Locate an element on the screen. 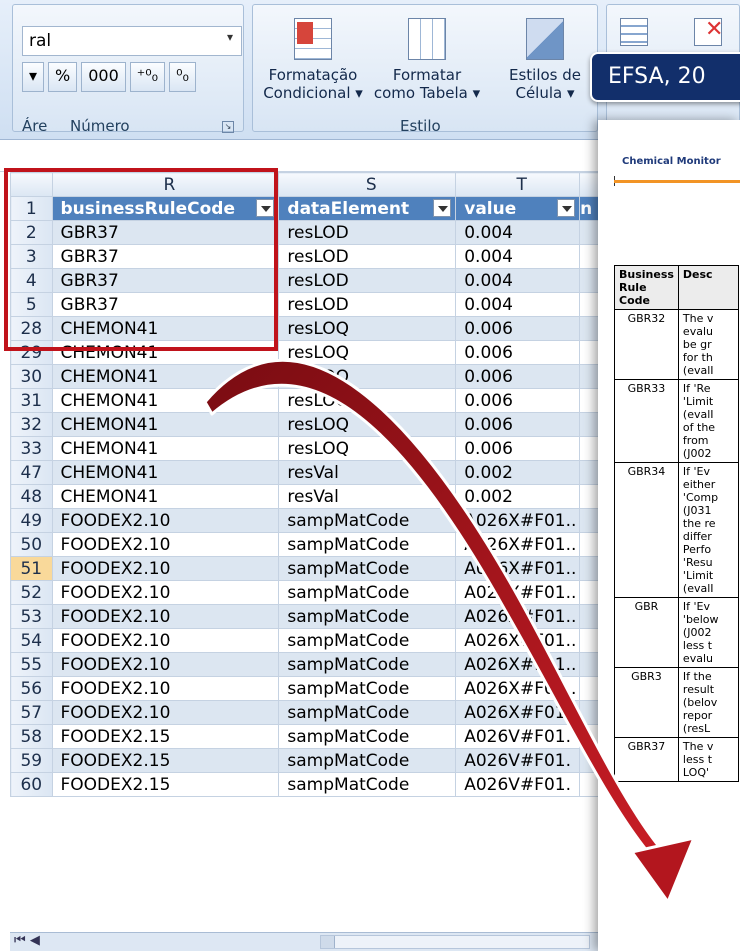  column-header-t: T is located at coordinates (518, 184).